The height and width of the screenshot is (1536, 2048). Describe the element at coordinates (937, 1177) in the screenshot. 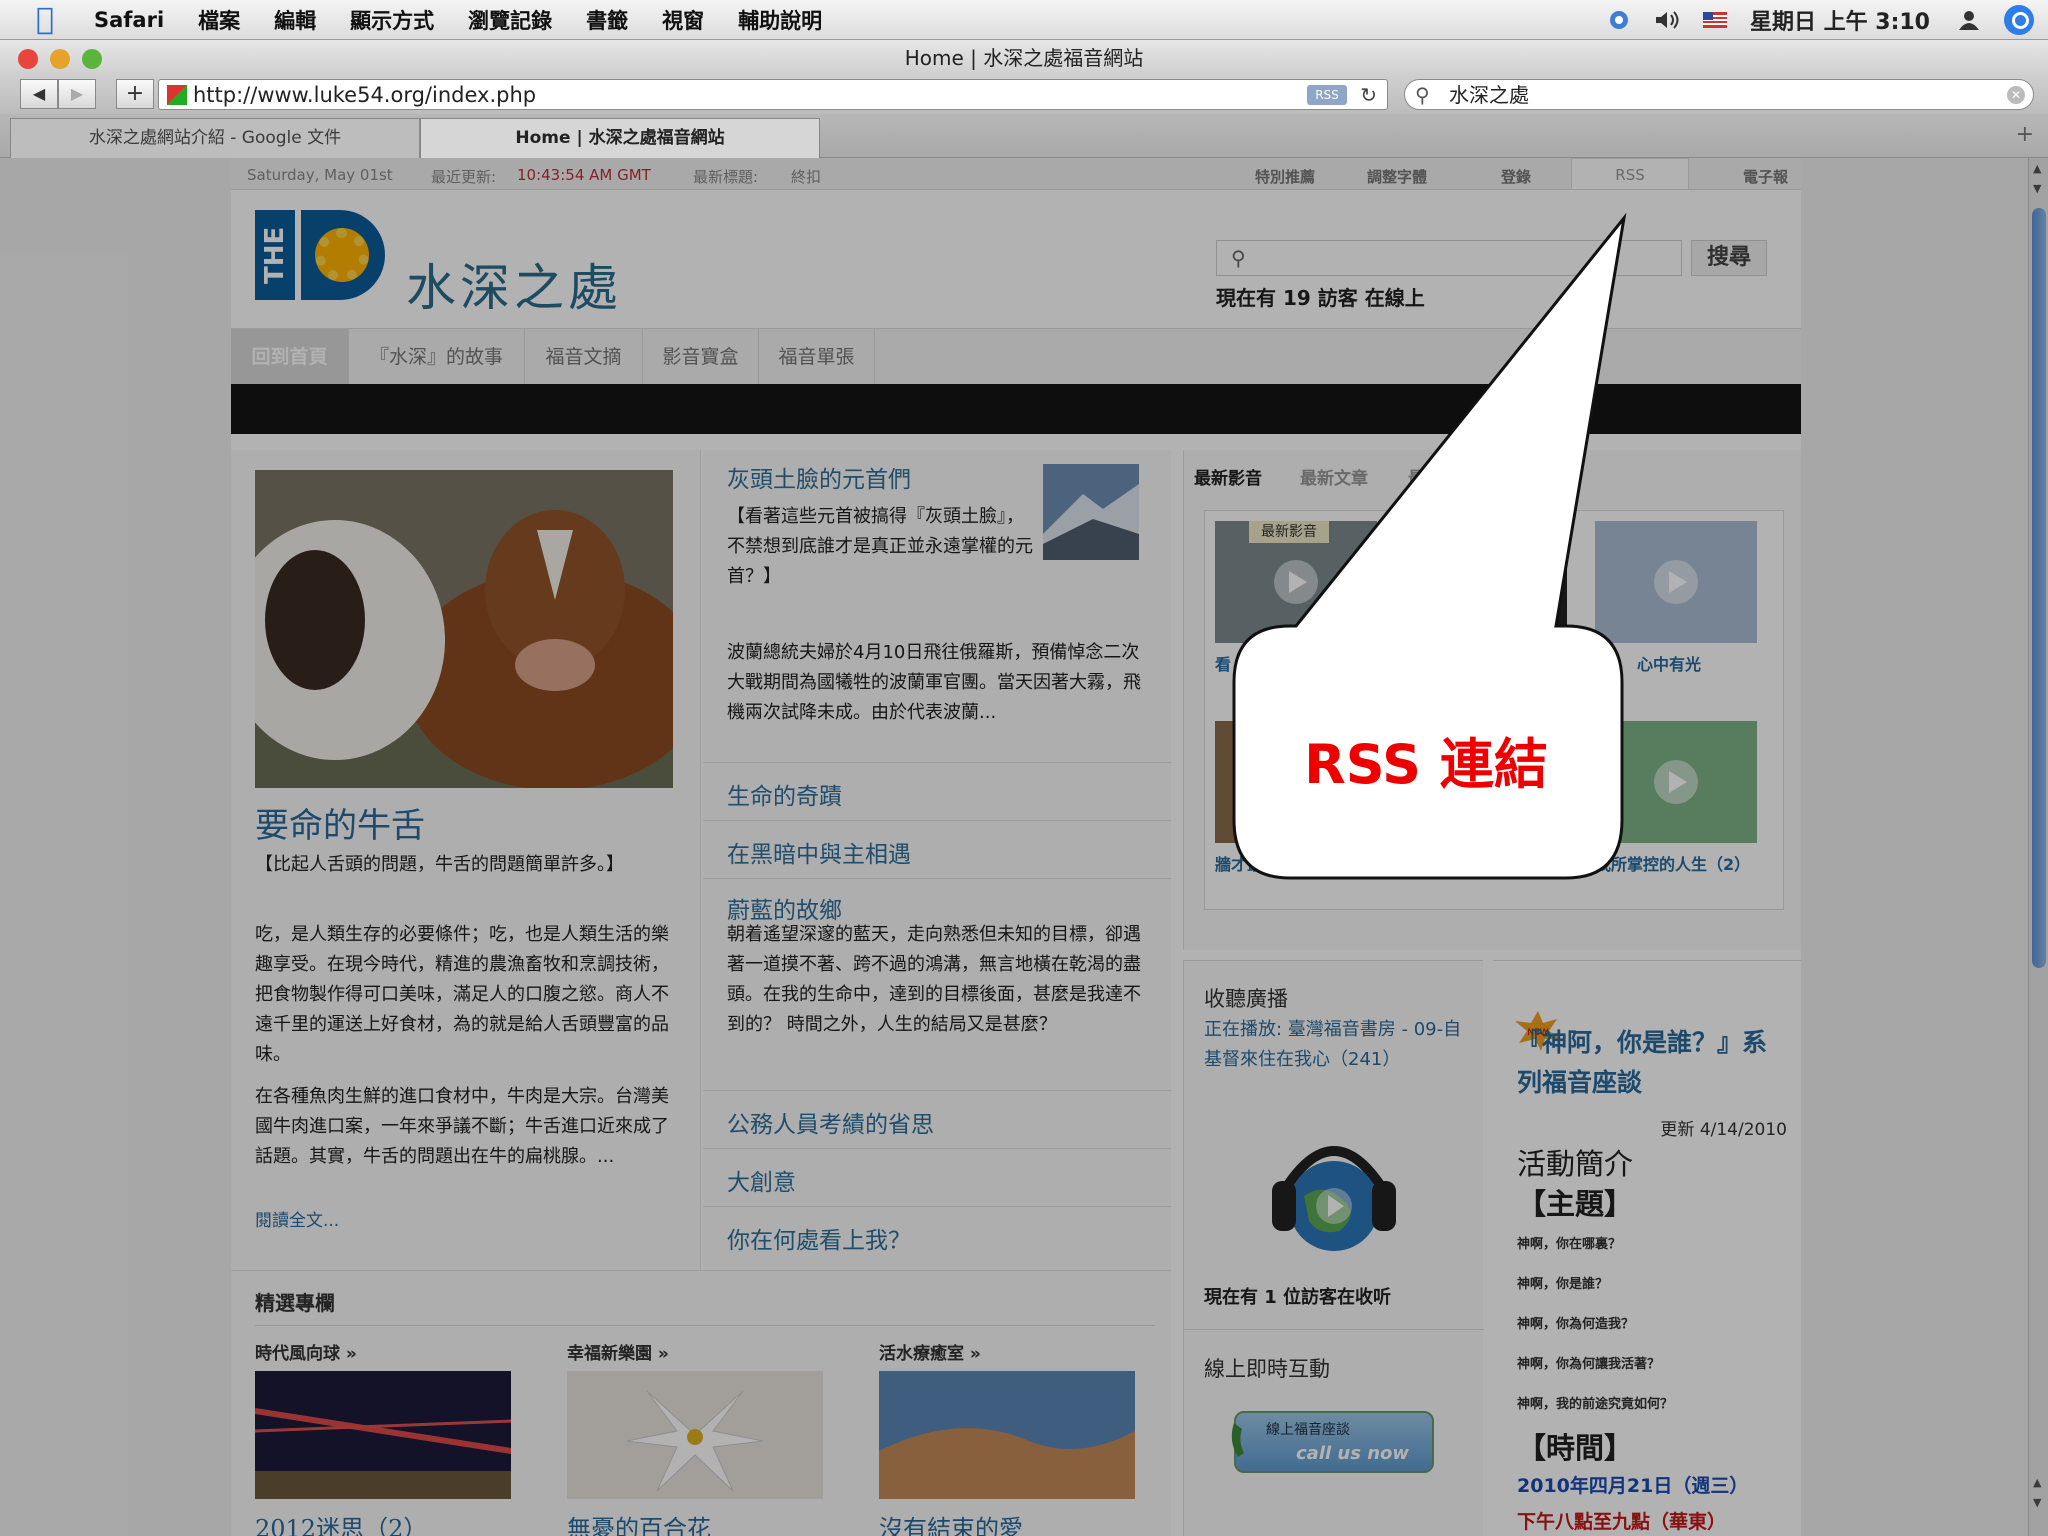

I see `article-item-6: 大創意` at that location.